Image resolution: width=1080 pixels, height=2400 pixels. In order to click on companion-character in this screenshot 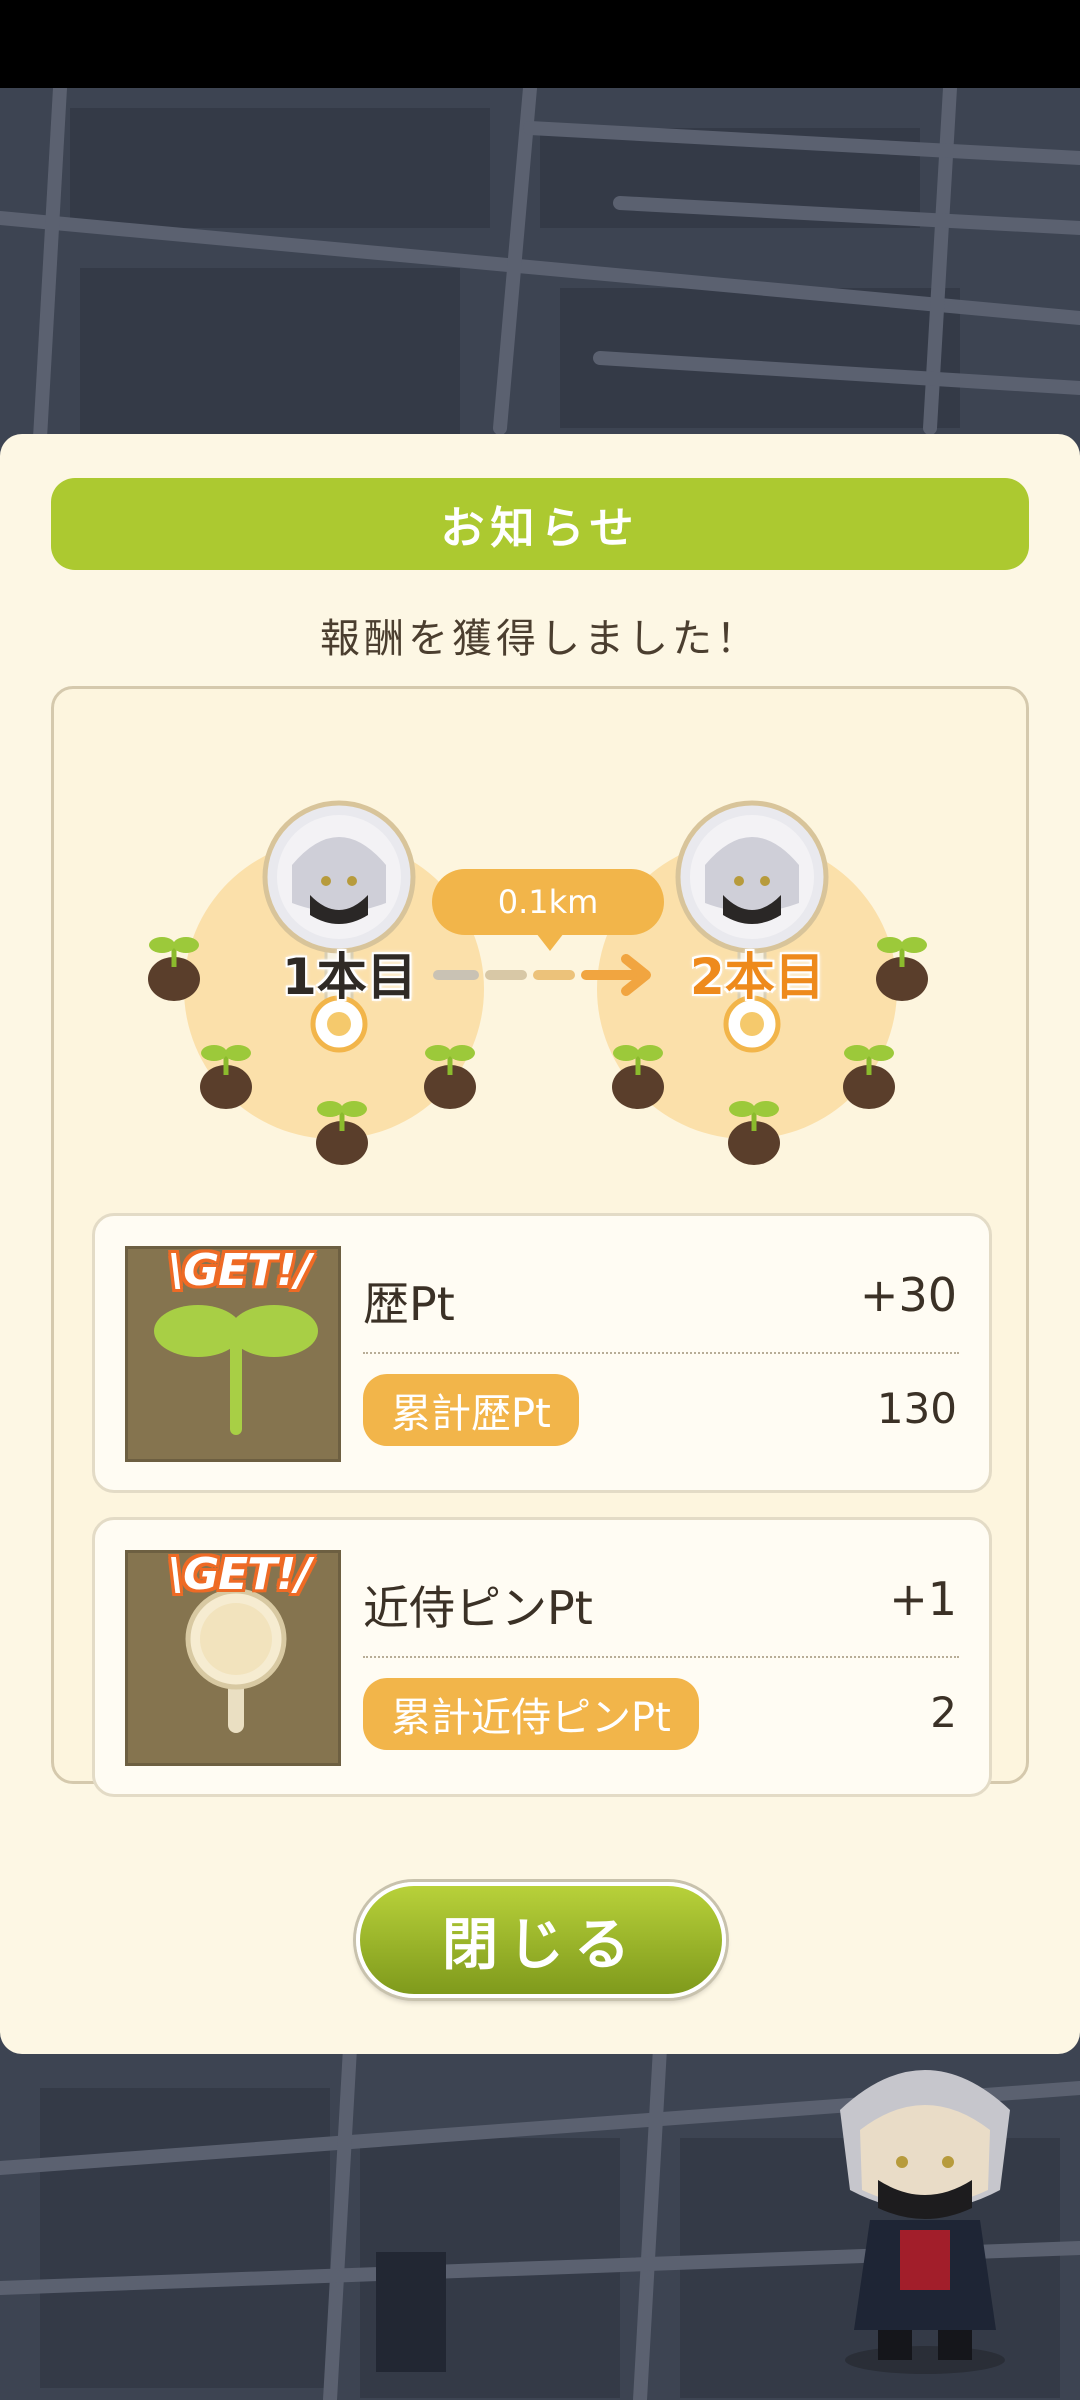, I will do `click(925, 2210)`.